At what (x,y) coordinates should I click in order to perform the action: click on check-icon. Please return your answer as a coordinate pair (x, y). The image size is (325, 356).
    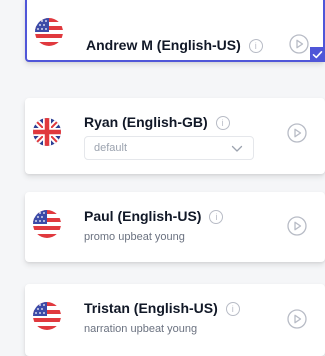
    Looking at the image, I should click on (317, 54).